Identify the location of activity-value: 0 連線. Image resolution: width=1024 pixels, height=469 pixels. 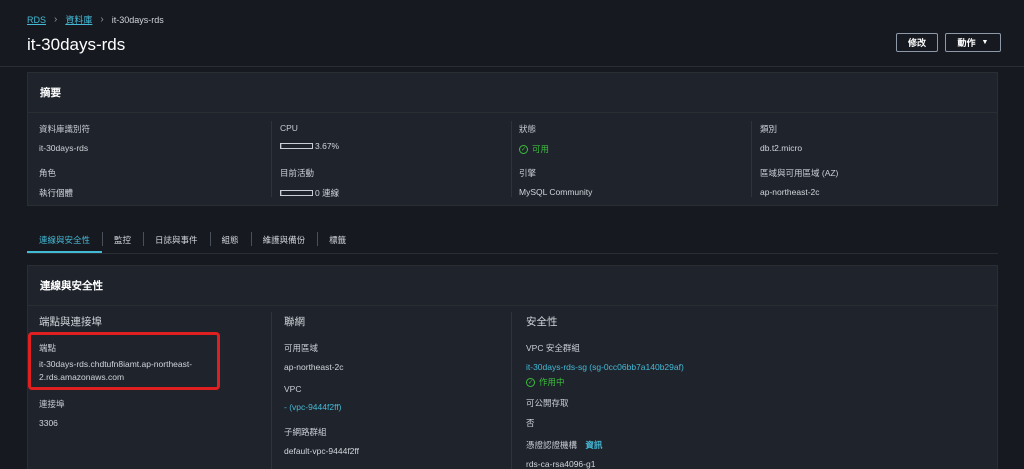
(309, 193).